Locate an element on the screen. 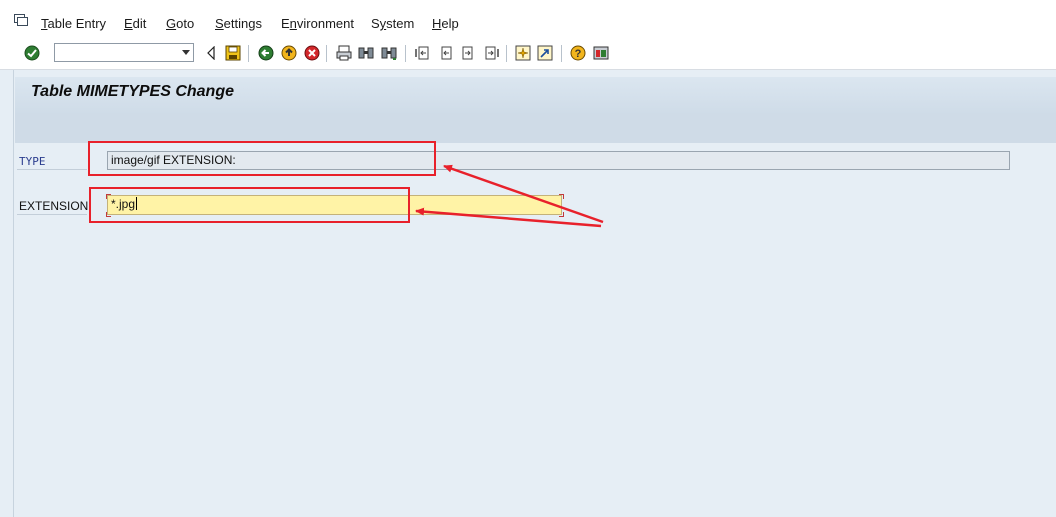 This screenshot has width=1056, height=517. create-session-icon is located at coordinates (523, 53).